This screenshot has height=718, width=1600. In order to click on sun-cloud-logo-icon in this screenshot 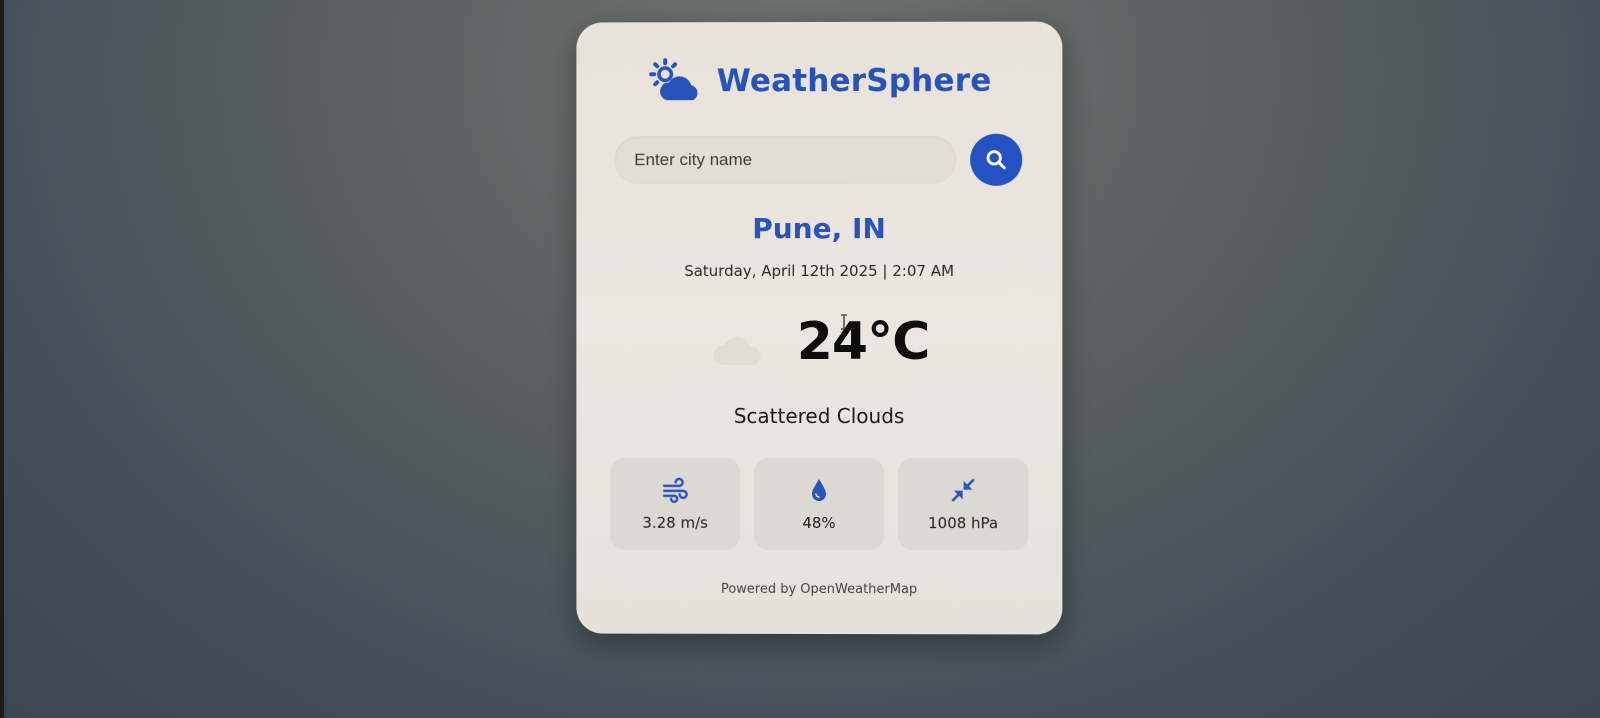, I will do `click(673, 79)`.